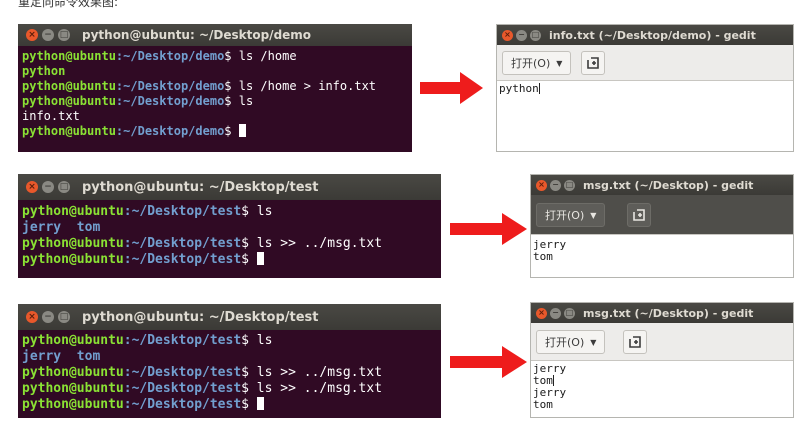  Describe the element at coordinates (304, 86) in the screenshot. I see `command-text: ls /home > info.txt` at that location.